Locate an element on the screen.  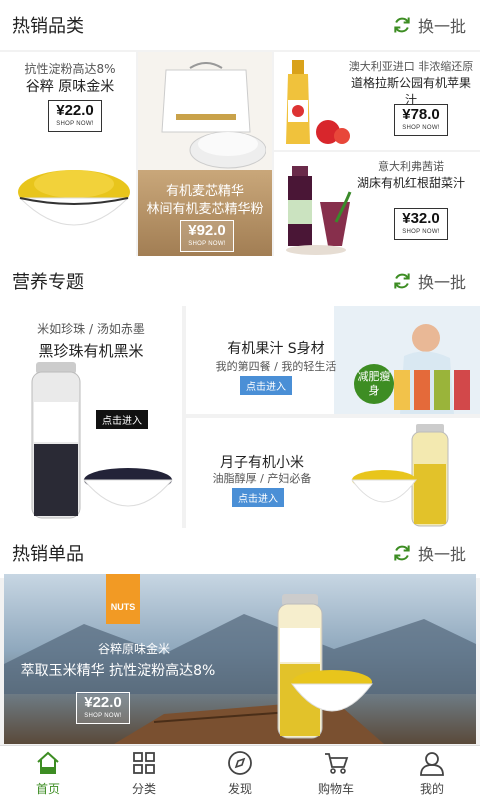
cart-icon is located at coordinates (337, 763).